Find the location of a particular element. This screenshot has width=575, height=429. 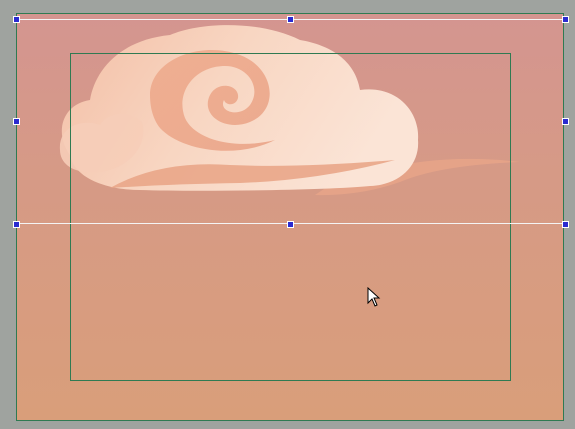

handle-top-right is located at coordinates (565, 19).